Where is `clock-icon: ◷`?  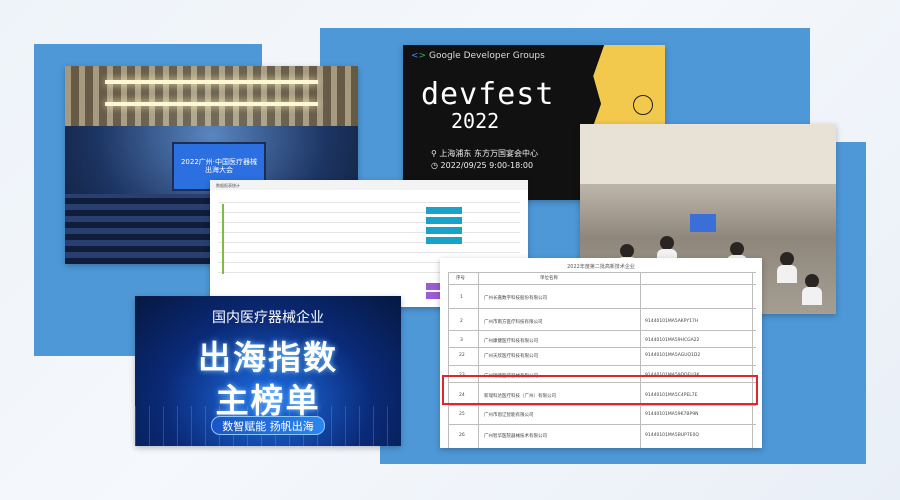 clock-icon: ◷ is located at coordinates (434, 165).